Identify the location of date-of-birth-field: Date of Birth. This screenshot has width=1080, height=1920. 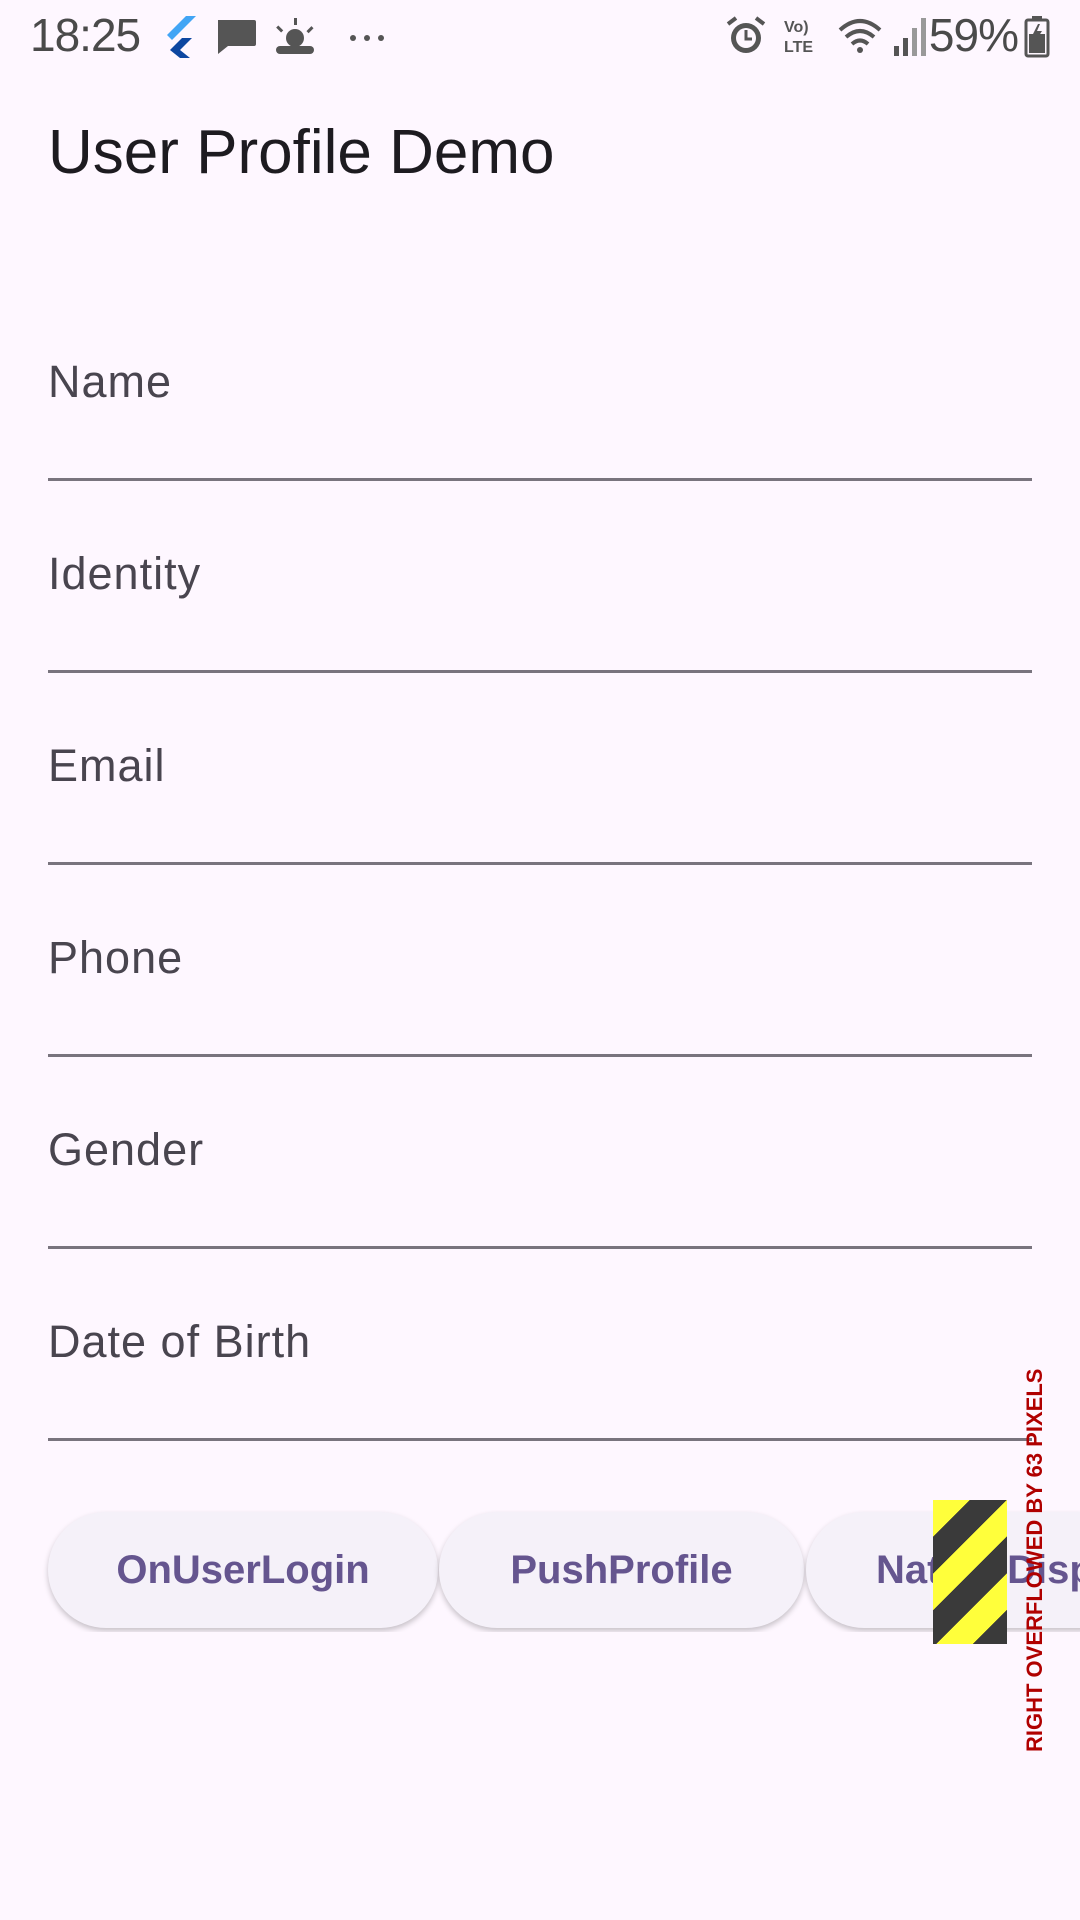
(540, 1378).